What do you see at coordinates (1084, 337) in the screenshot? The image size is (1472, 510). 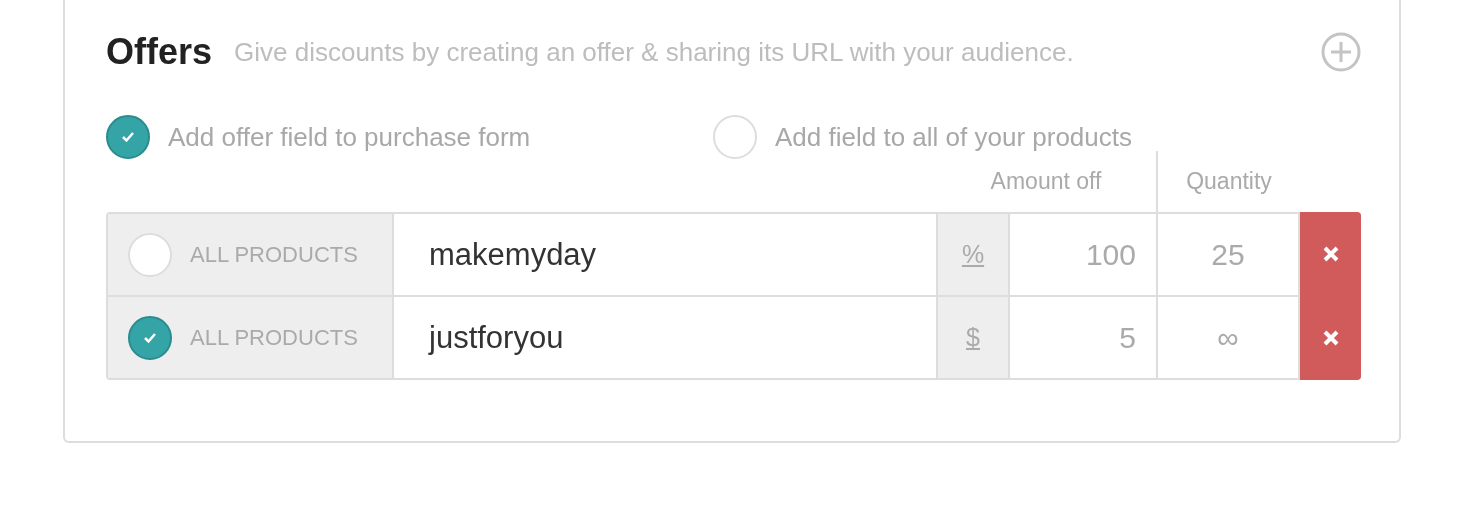 I see `amount-field: 5` at bounding box center [1084, 337].